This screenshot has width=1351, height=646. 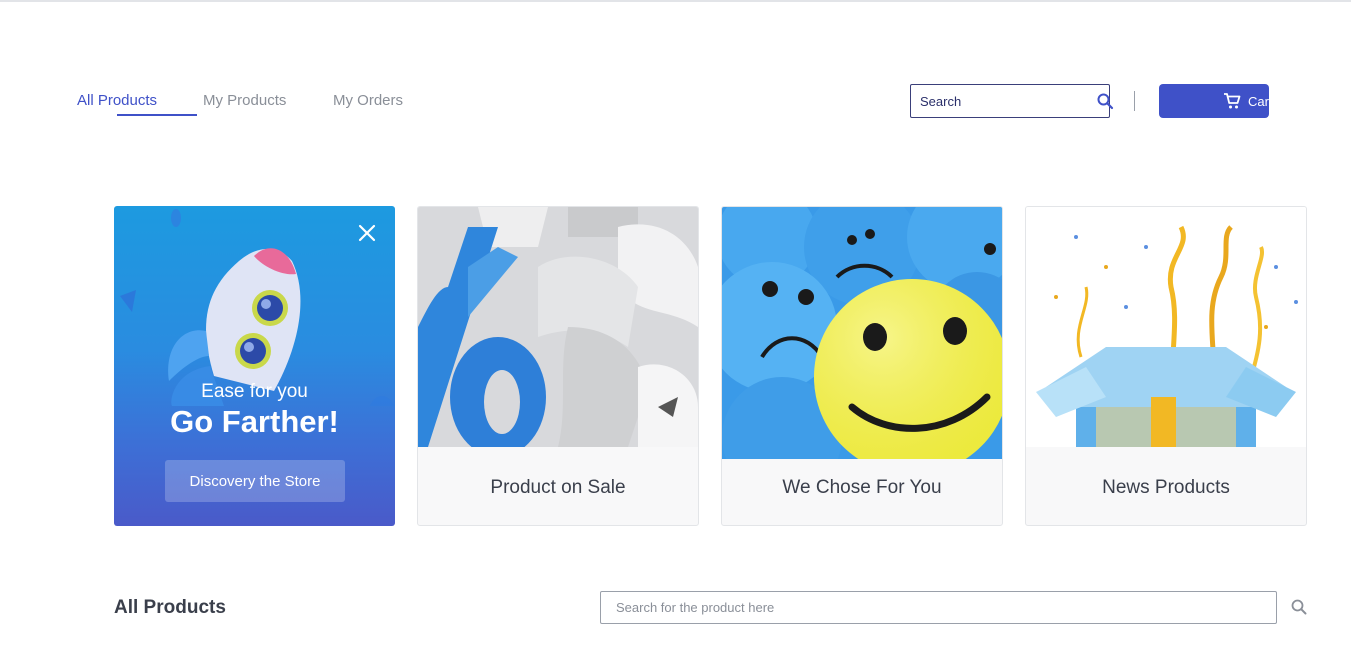 What do you see at coordinates (1166, 327) in the screenshot?
I see `gift-box-image` at bounding box center [1166, 327].